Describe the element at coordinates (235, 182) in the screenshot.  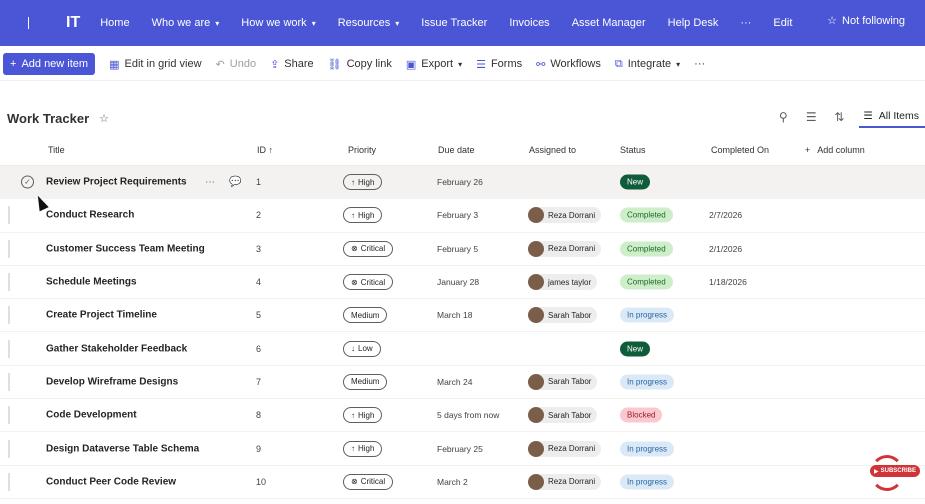
I see `comment-icon: 💬` at that location.